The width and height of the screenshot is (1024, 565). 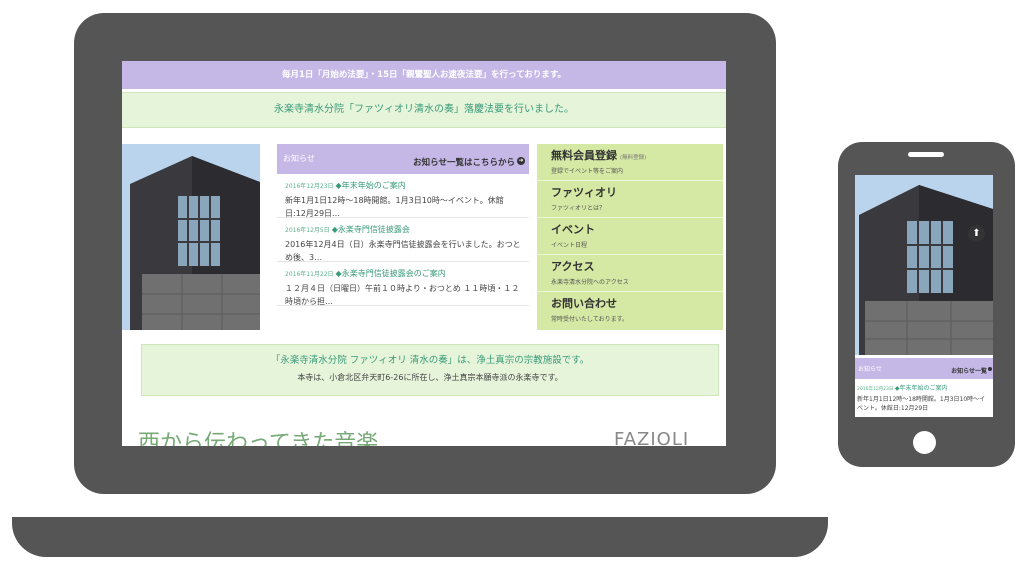 What do you see at coordinates (630, 199) in the screenshot?
I see `menu-item-fazioli: ファツィオリ ファツィオリとは？` at bounding box center [630, 199].